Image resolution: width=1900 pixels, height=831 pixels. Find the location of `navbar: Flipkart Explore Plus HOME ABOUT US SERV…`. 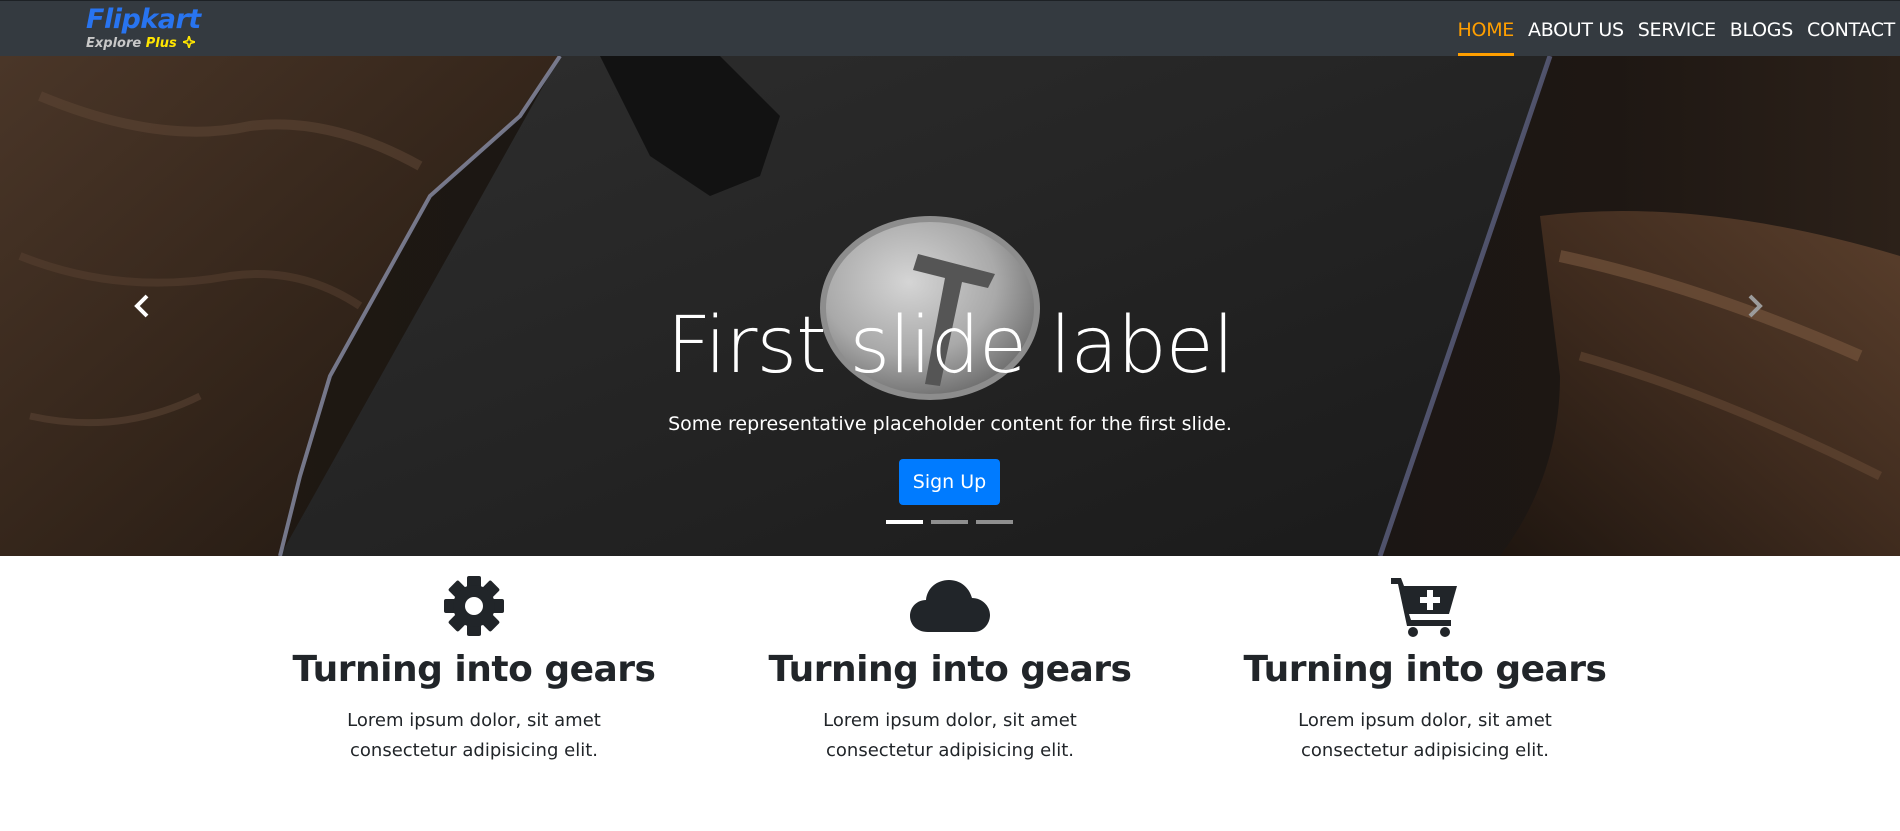

navbar: Flipkart Explore Plus HOME ABOUT US SERV… is located at coordinates (950, 28).